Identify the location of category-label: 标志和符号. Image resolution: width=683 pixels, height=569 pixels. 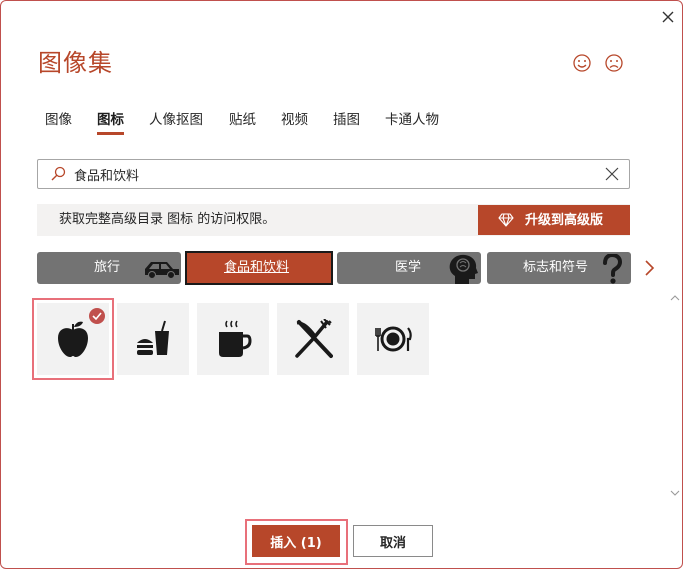
(556, 267).